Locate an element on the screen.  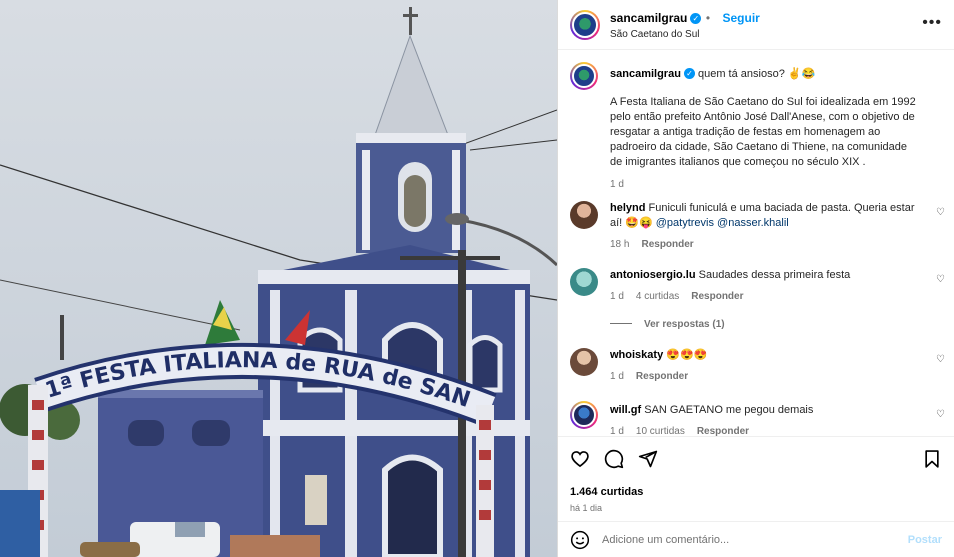
caption-inline-text: quem tá ansioso? ✌️😂 is located at coordinates (756, 74).